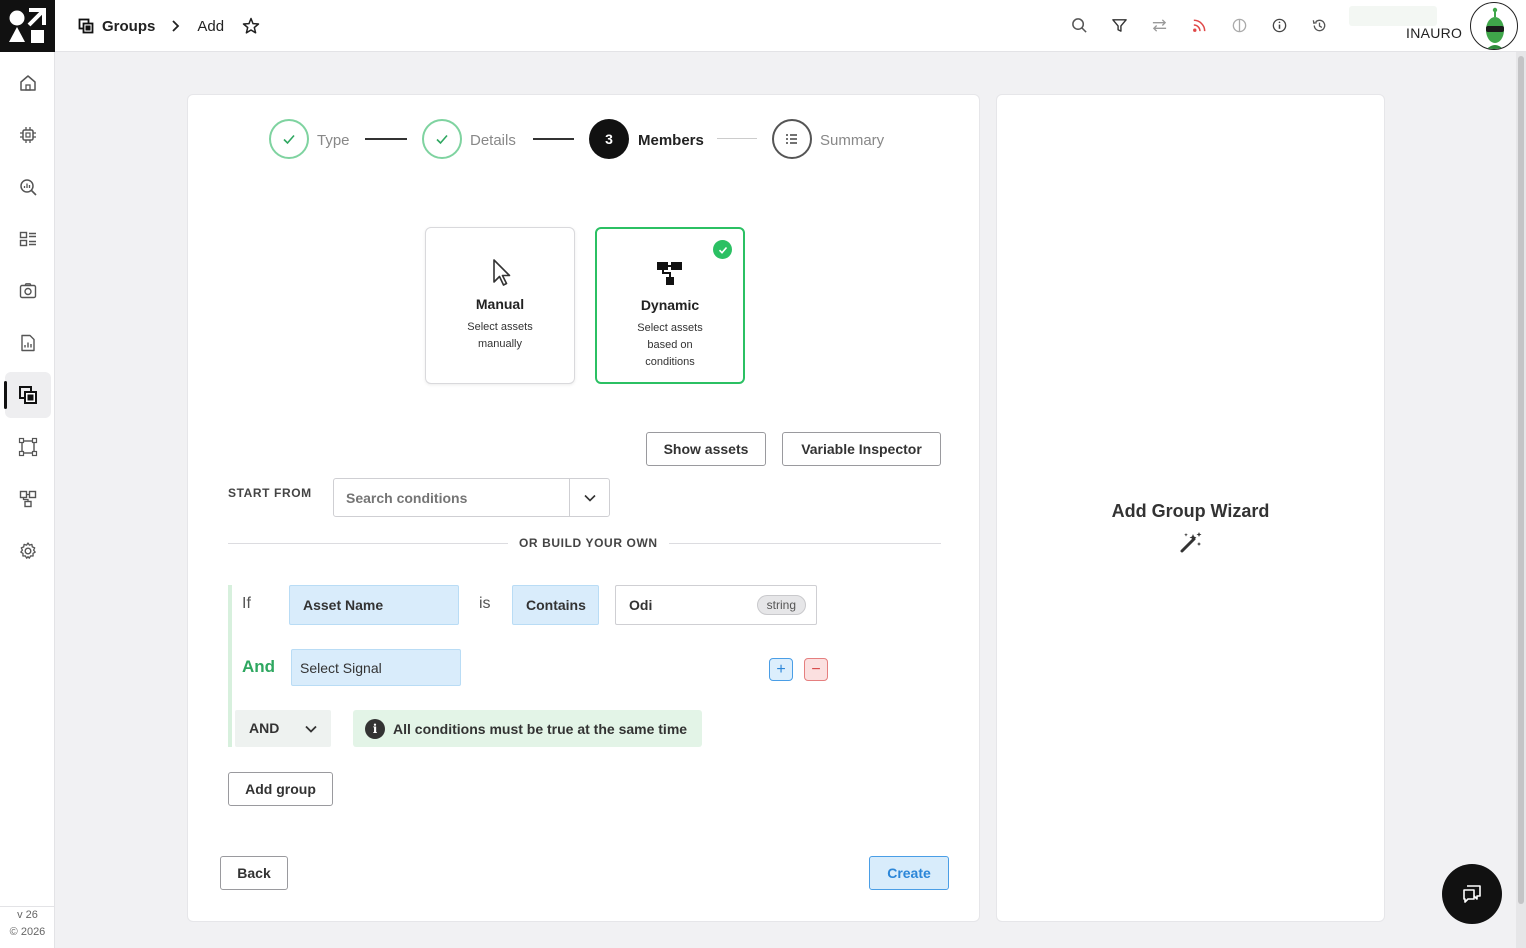  I want to click on page-scrollbar-thumb, so click(1521, 480).